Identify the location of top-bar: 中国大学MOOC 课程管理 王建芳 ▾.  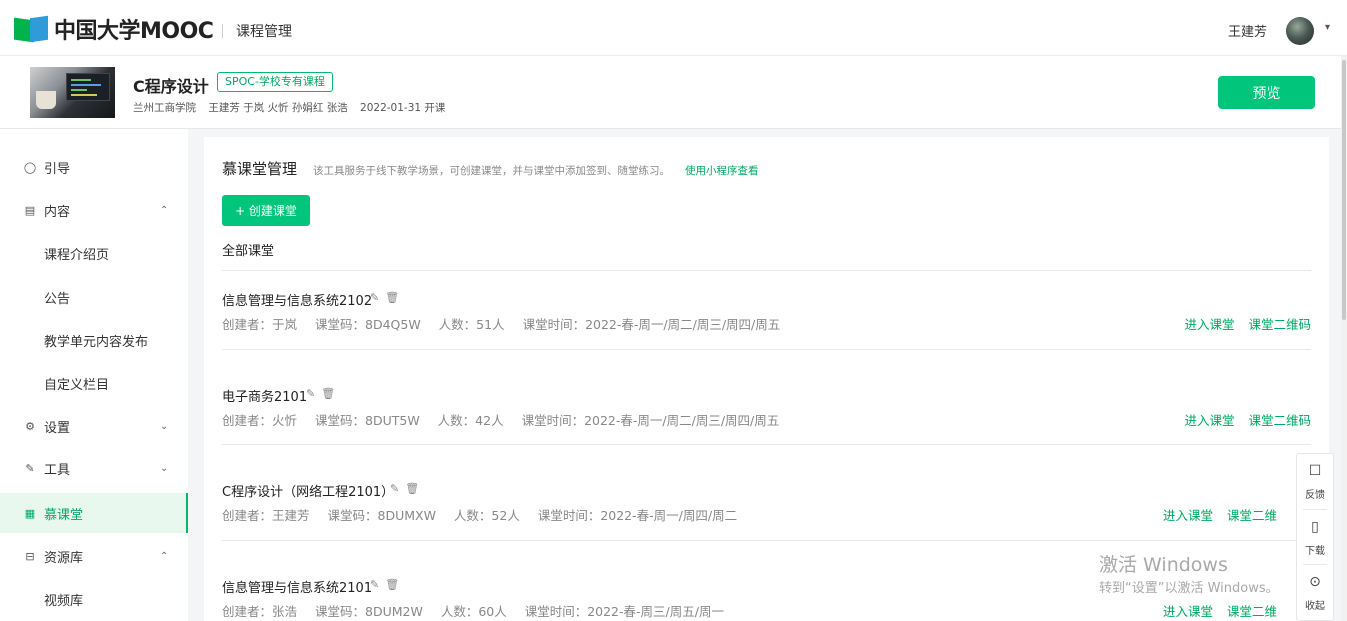
(673, 28).